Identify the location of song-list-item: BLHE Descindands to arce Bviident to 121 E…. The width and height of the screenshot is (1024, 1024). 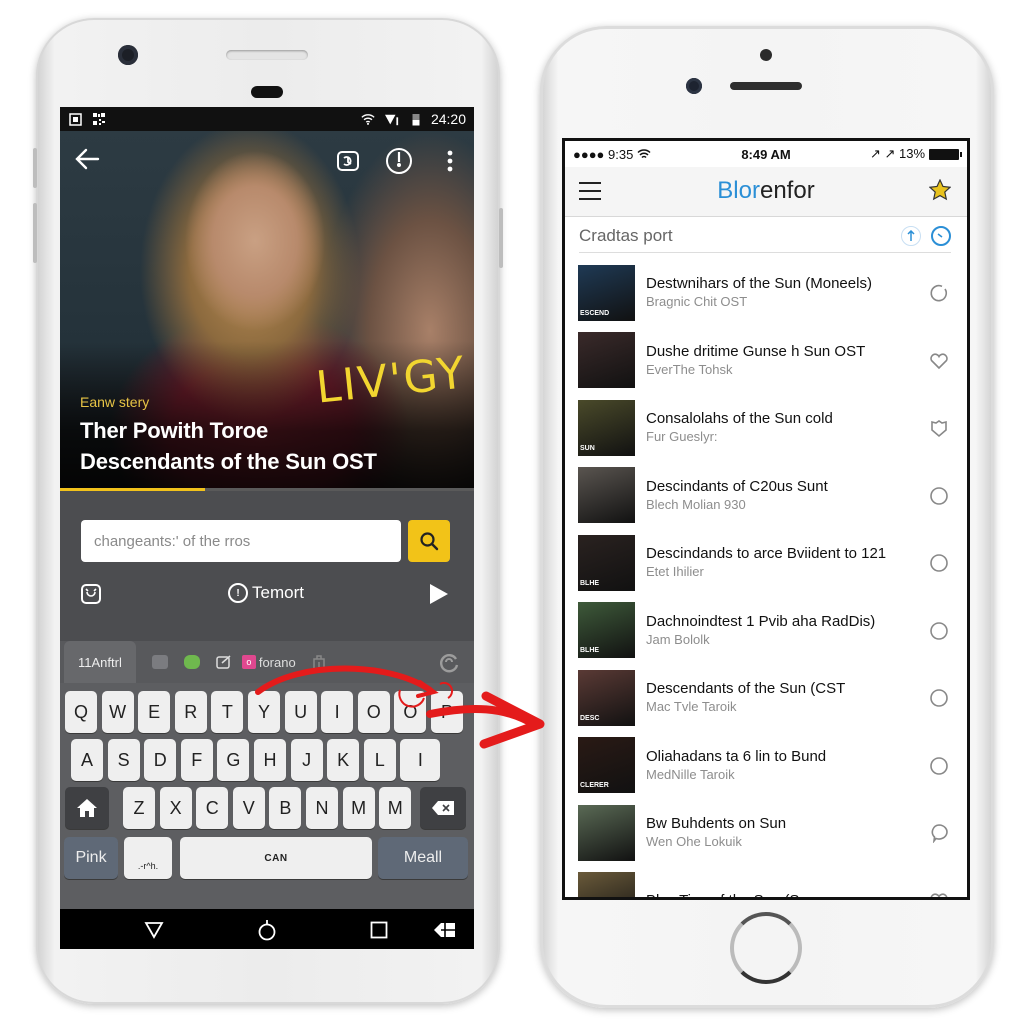
(766, 563).